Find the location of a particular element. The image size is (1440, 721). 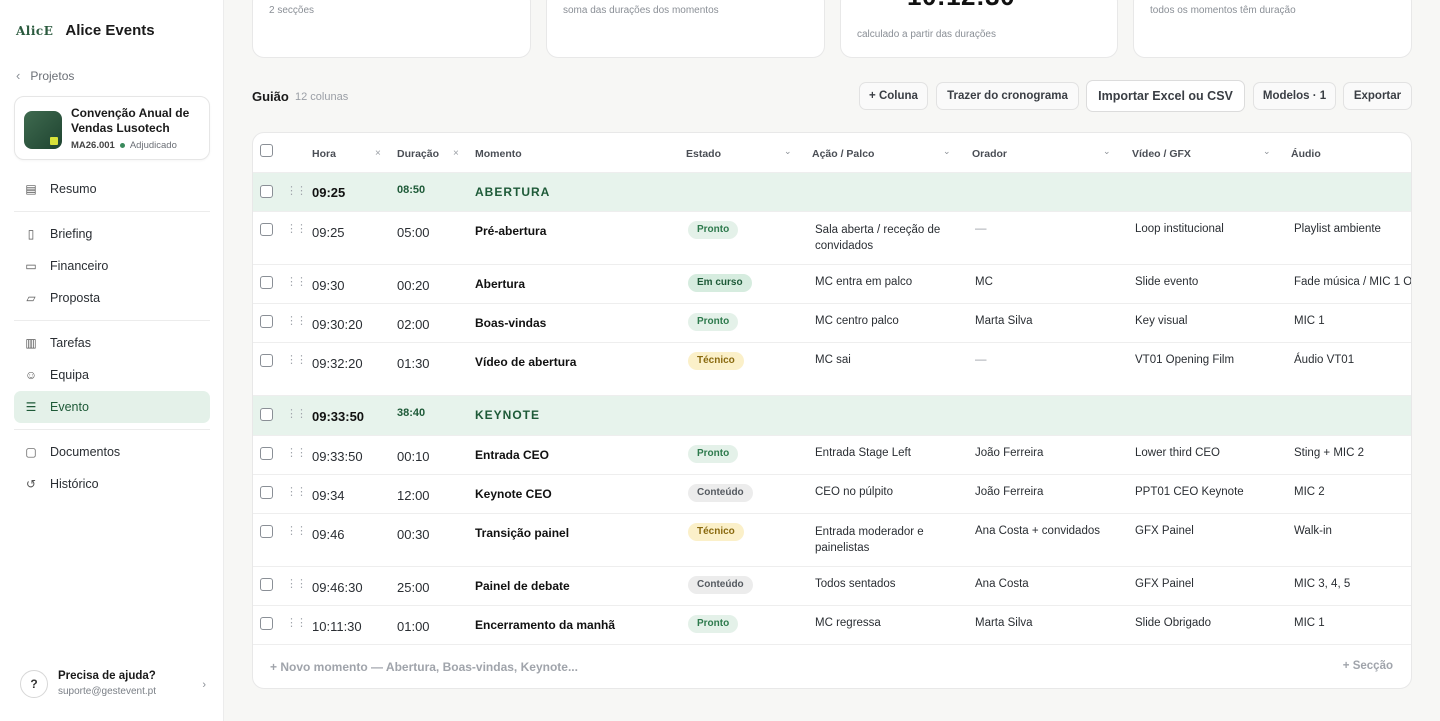

cell-hora: 10:11:30 is located at coordinates (337, 626).